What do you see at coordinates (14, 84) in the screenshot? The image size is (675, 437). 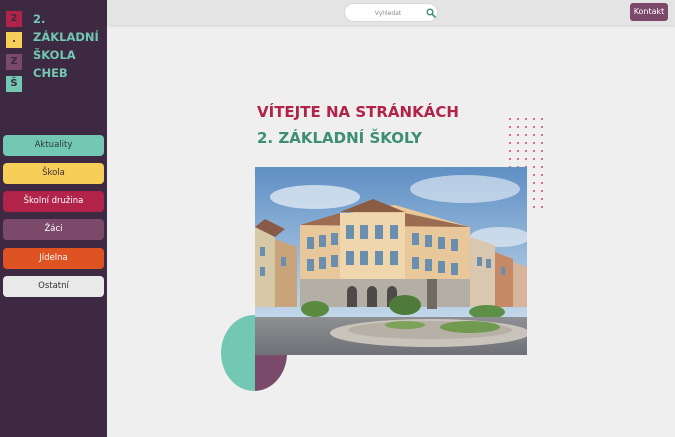 I see `logo-tile: Š` at bounding box center [14, 84].